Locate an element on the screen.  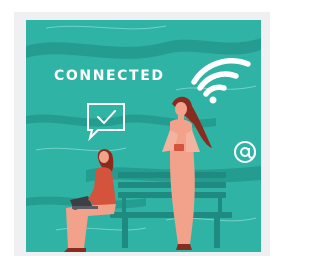
connected-heading: CONNECTED is located at coordinates (109, 76).